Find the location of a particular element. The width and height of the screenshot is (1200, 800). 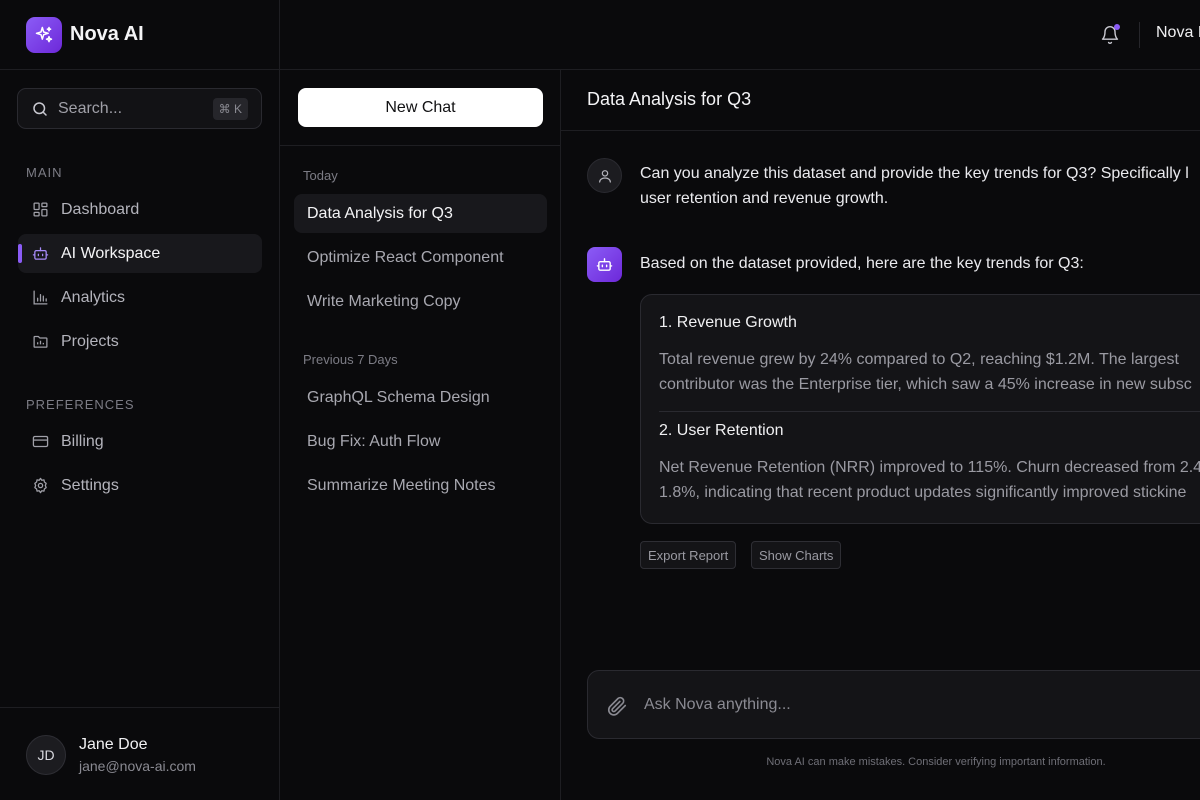

user-name: Jane Doe is located at coordinates (113, 744).